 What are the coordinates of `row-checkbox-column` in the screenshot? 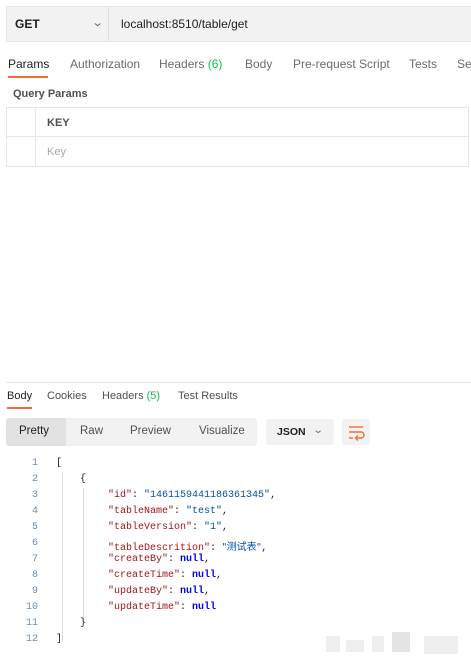 It's located at (35, 137).